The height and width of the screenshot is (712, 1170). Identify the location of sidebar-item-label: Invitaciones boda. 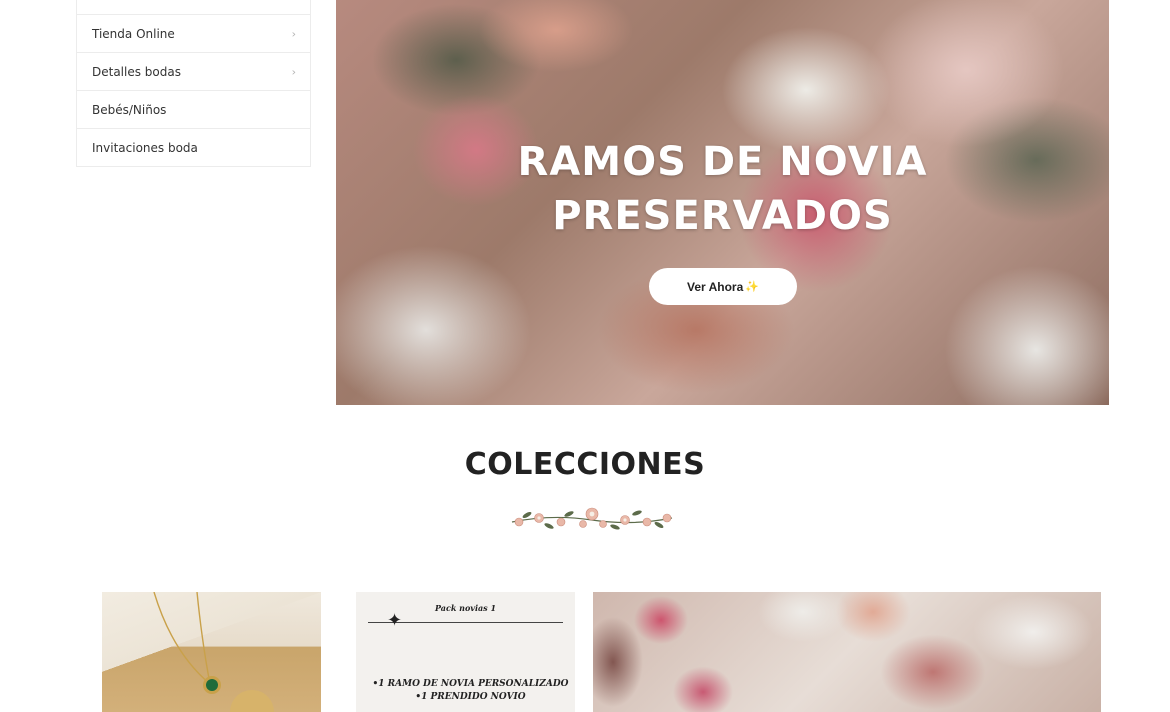
(145, 147).